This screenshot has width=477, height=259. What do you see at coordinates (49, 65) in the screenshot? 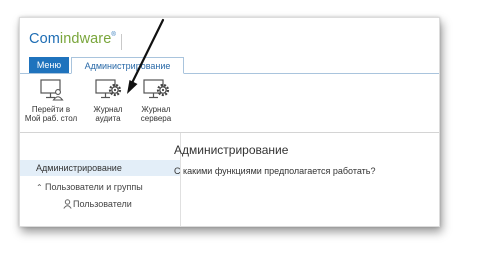
I see `tab-menu: Меню` at bounding box center [49, 65].